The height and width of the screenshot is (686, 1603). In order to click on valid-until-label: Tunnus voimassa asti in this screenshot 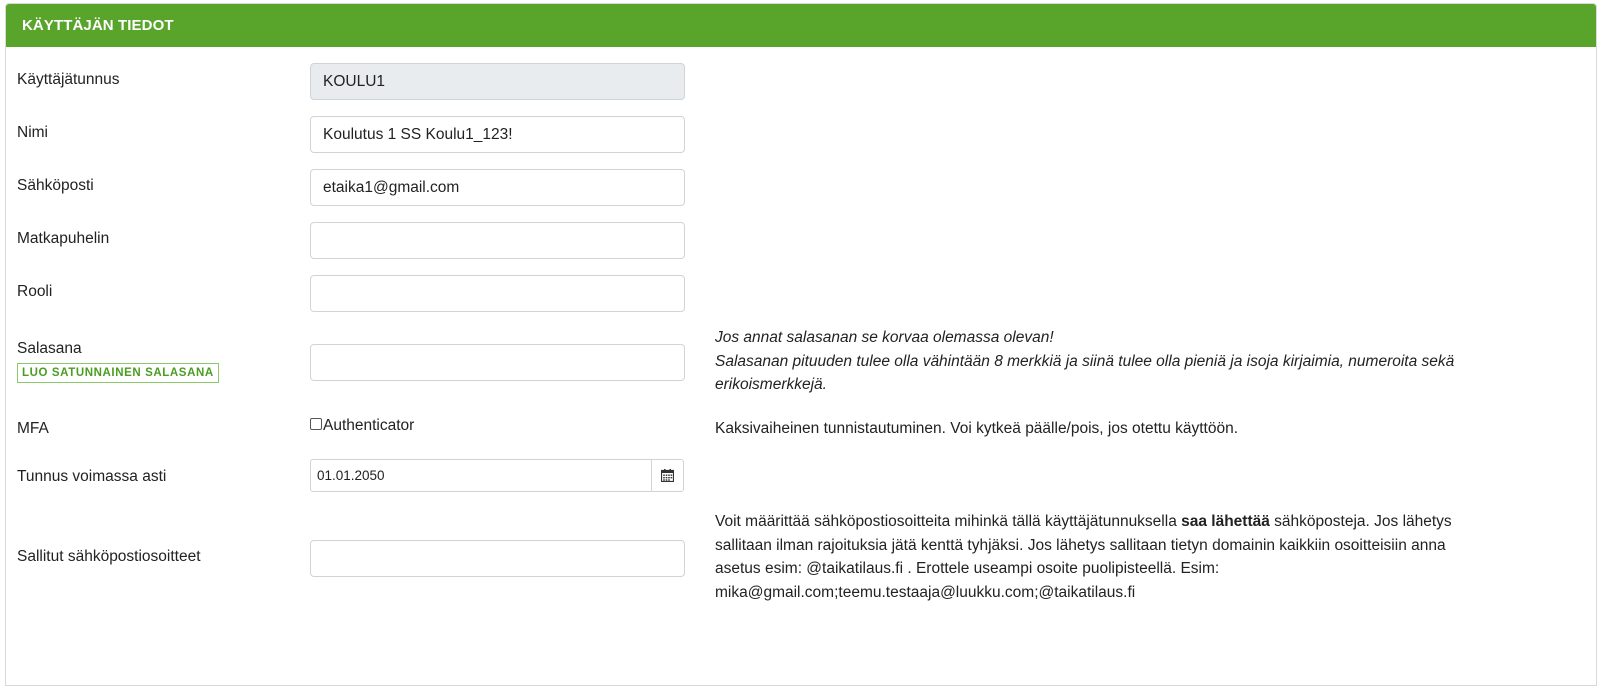, I will do `click(92, 476)`.